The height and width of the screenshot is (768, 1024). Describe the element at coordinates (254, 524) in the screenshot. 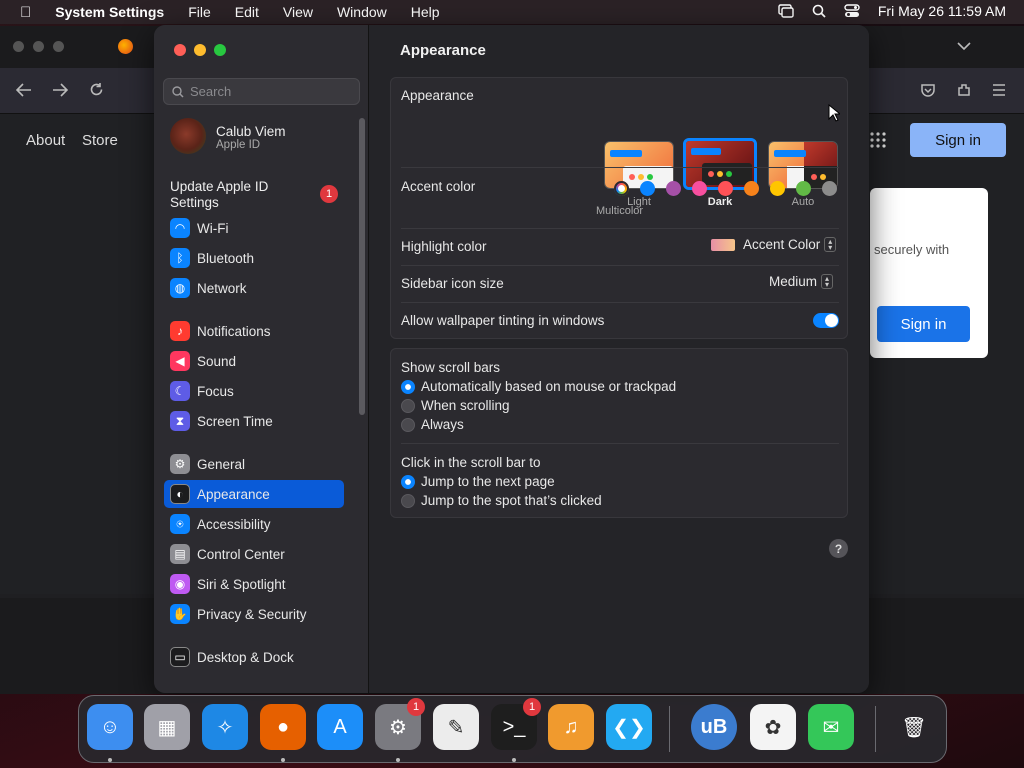

I see `sidebar-item-accessibility: ⍟ Accessibility` at that location.